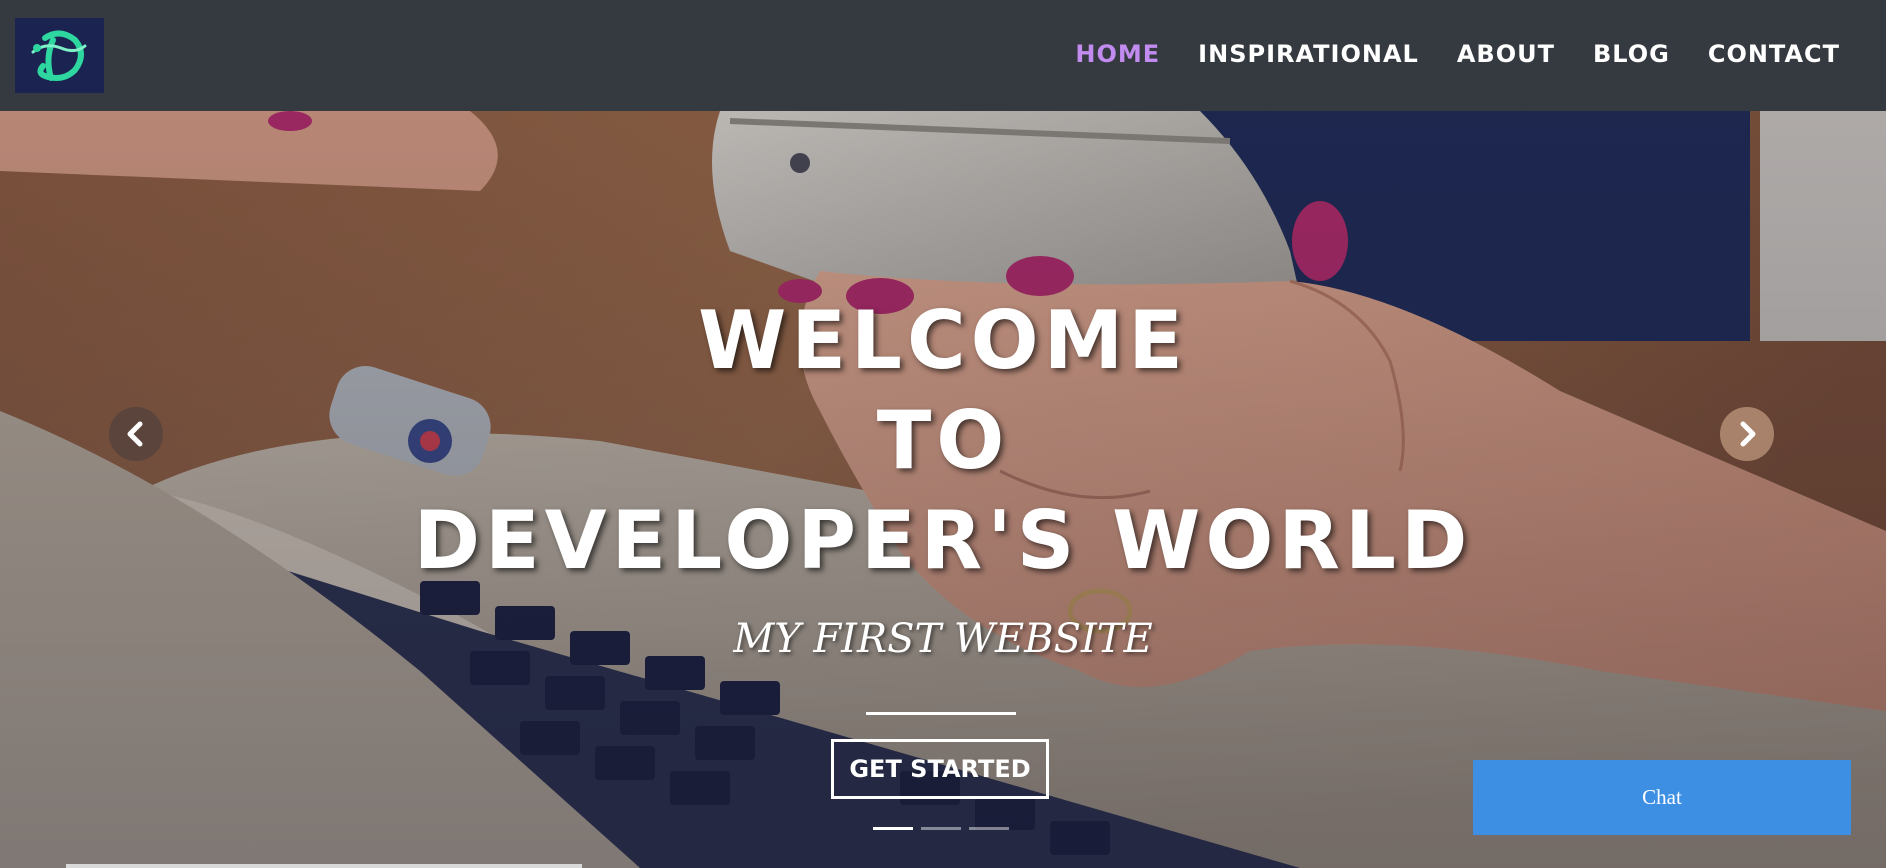 This screenshot has width=1886, height=868. I want to click on chat-button: Chat, so click(1662, 797).